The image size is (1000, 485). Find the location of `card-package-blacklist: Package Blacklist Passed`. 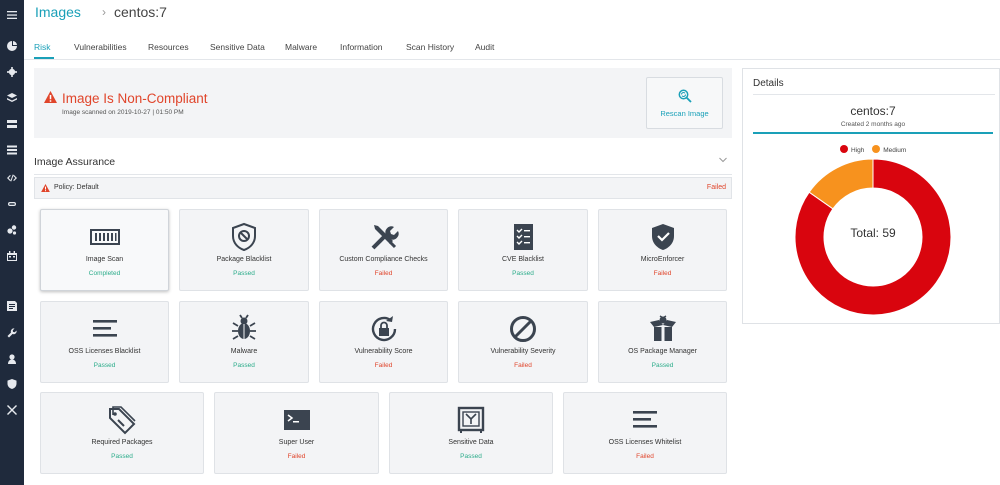

card-package-blacklist: Package Blacklist Passed is located at coordinates (244, 250).